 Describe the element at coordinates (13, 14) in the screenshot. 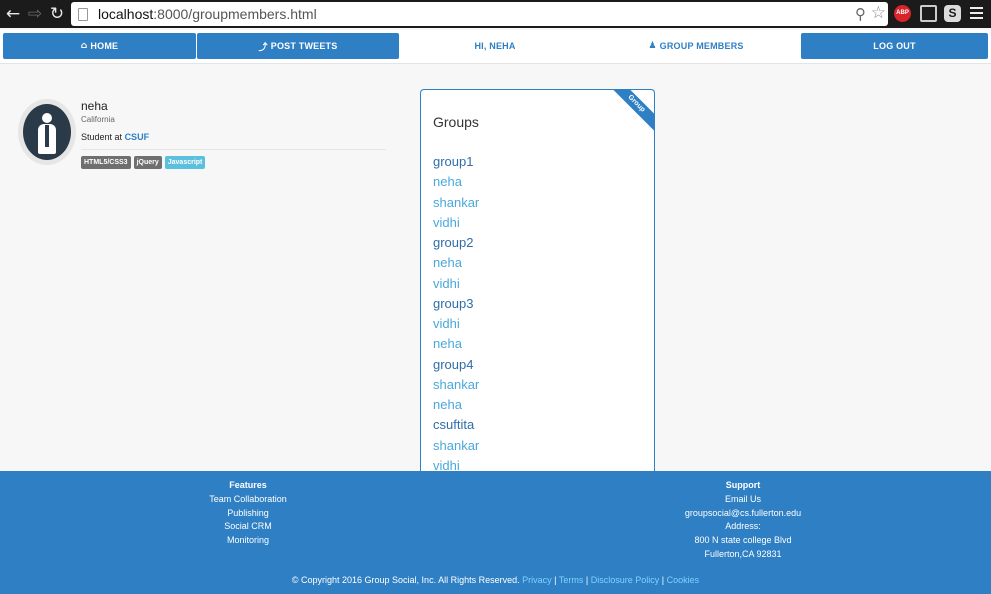

I see `back-icon: ←` at that location.